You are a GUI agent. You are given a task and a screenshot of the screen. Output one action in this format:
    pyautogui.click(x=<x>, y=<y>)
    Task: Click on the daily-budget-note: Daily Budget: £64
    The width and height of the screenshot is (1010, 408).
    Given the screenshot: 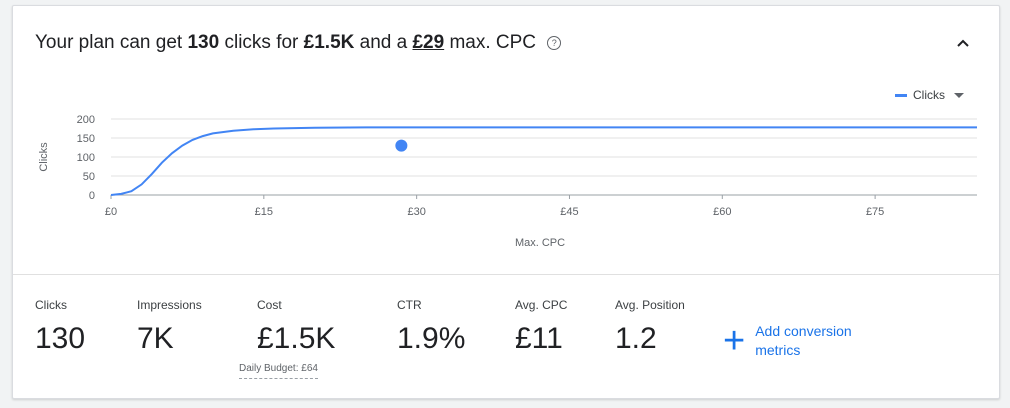 What is the action you would take?
    pyautogui.click(x=278, y=371)
    